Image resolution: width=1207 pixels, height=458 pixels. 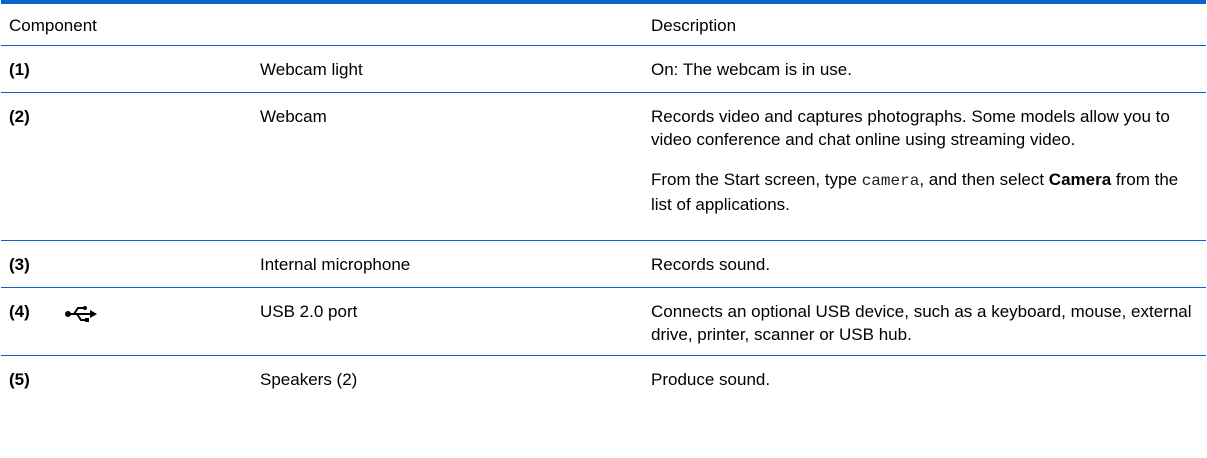 What do you see at coordinates (81, 316) in the screenshot?
I see `usb-icon` at bounding box center [81, 316].